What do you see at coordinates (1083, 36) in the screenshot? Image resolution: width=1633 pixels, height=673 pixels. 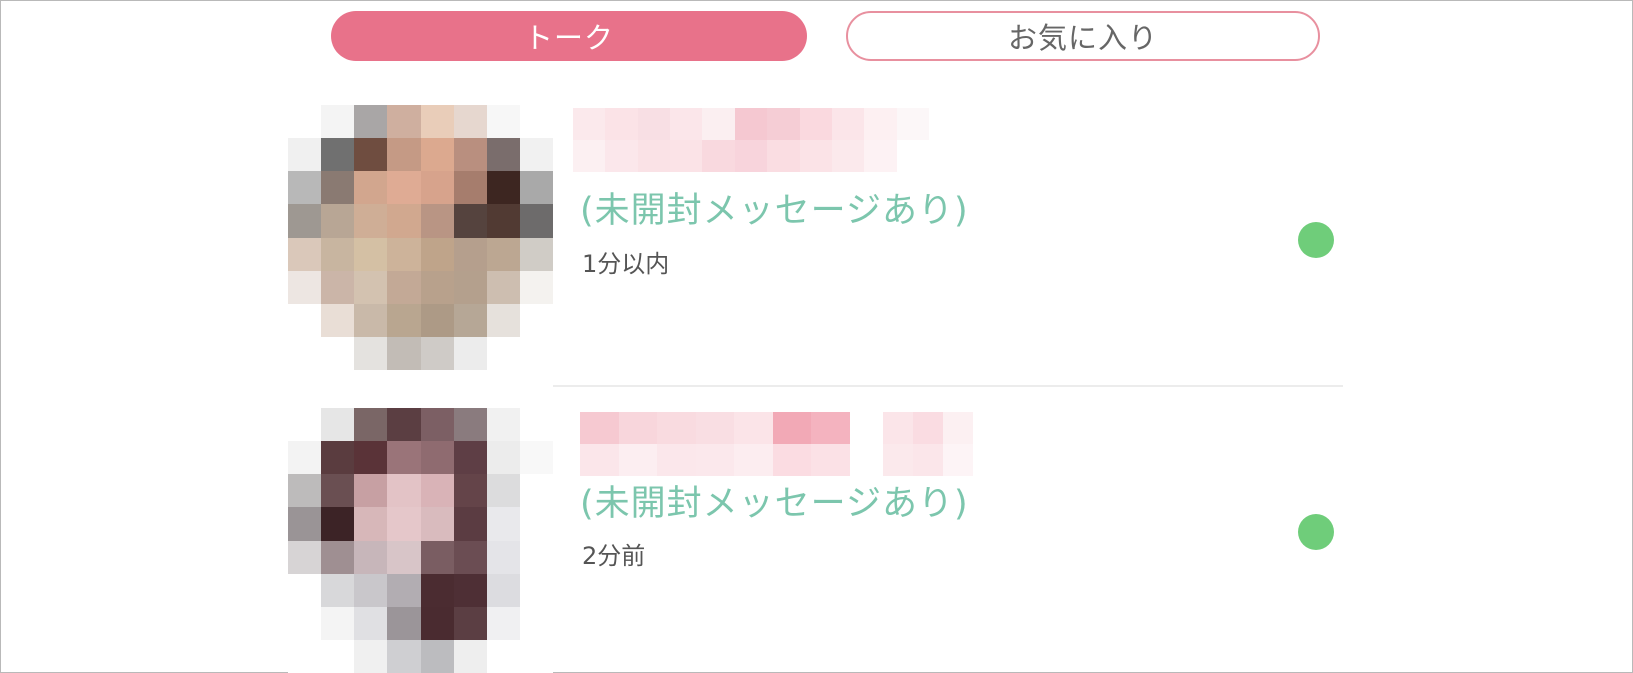 I see `tab-favorites: お気に入り` at bounding box center [1083, 36].